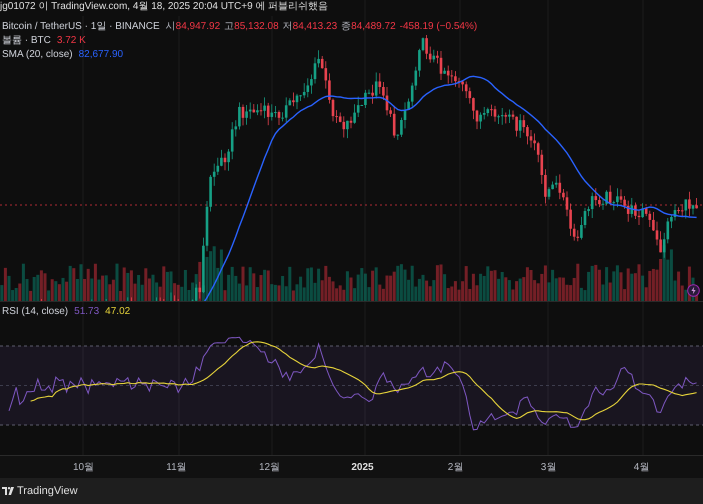 The height and width of the screenshot is (504, 703). What do you see at coordinates (176, 467) in the screenshot?
I see `time-axis-label: 11월` at bounding box center [176, 467].